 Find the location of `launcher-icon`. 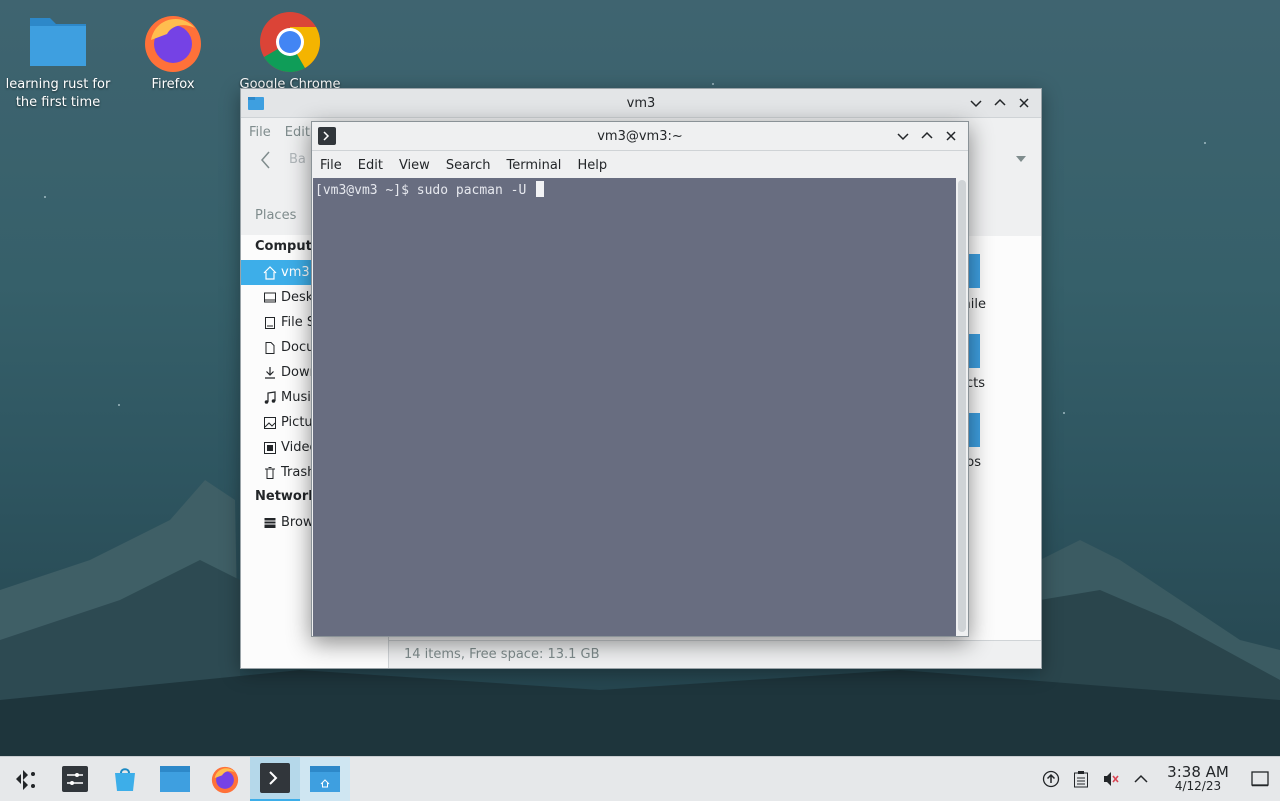

launcher-icon is located at coordinates (25, 780).